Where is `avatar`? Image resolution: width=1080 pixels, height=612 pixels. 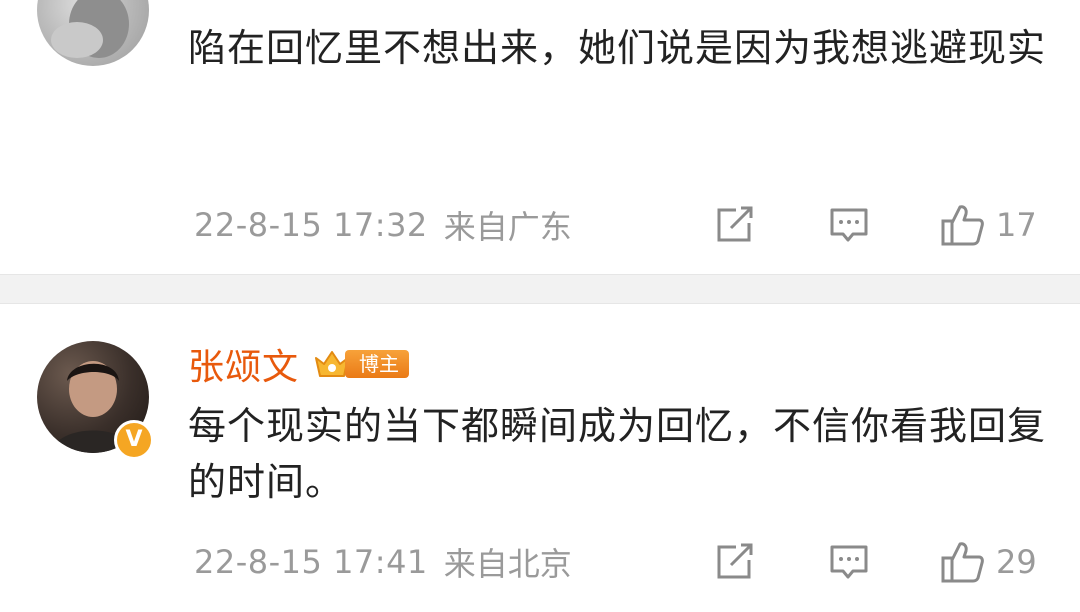 avatar is located at coordinates (93, 33).